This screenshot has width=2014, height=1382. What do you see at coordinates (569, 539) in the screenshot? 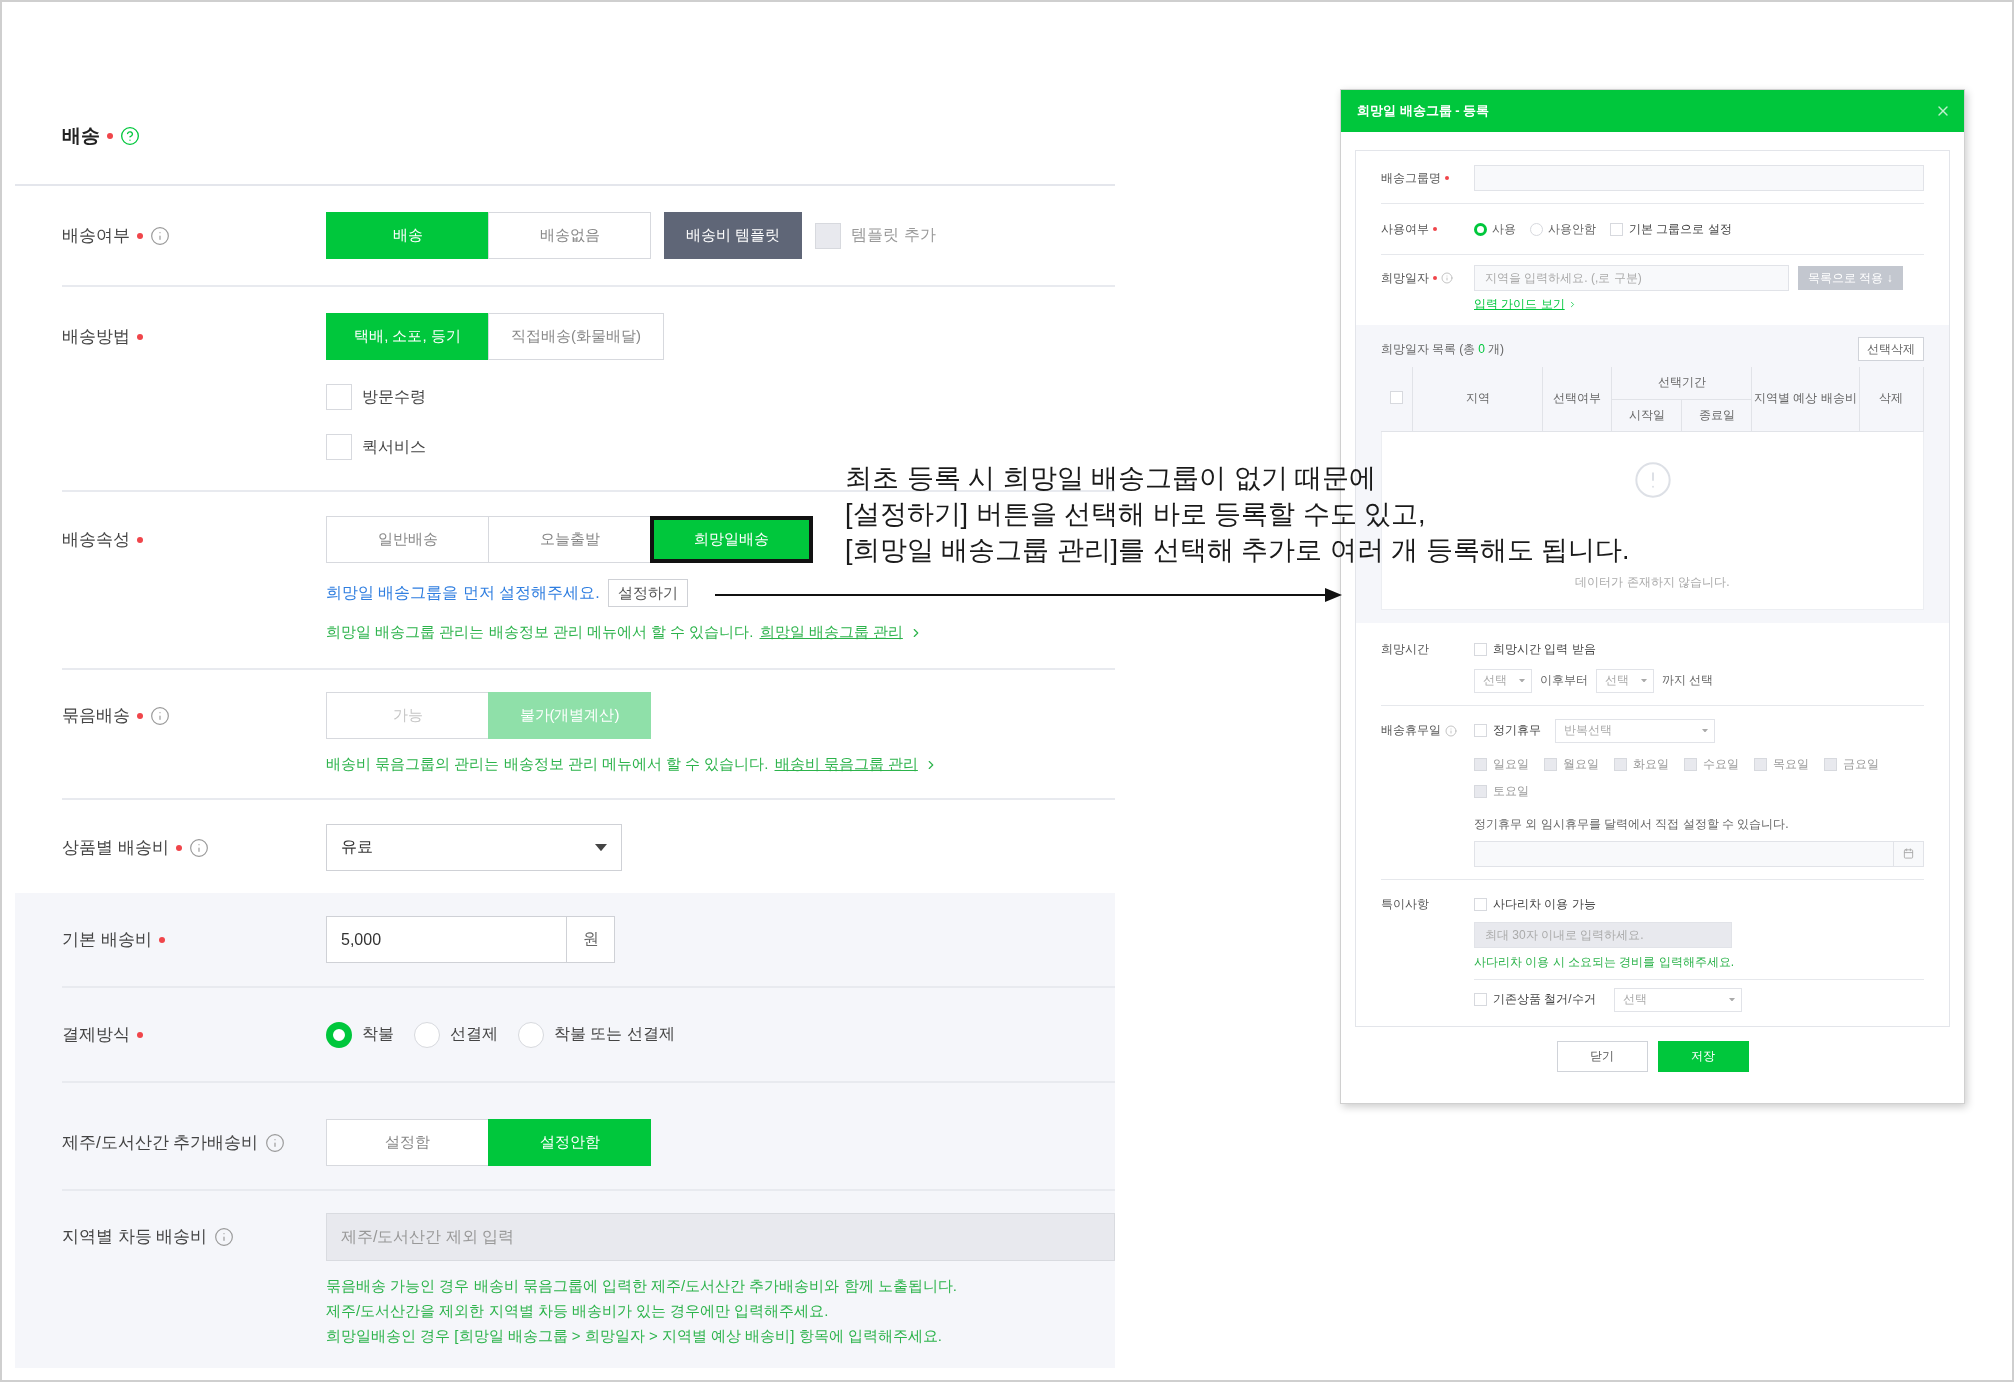
I see `segment-button: 오늘출발` at bounding box center [569, 539].